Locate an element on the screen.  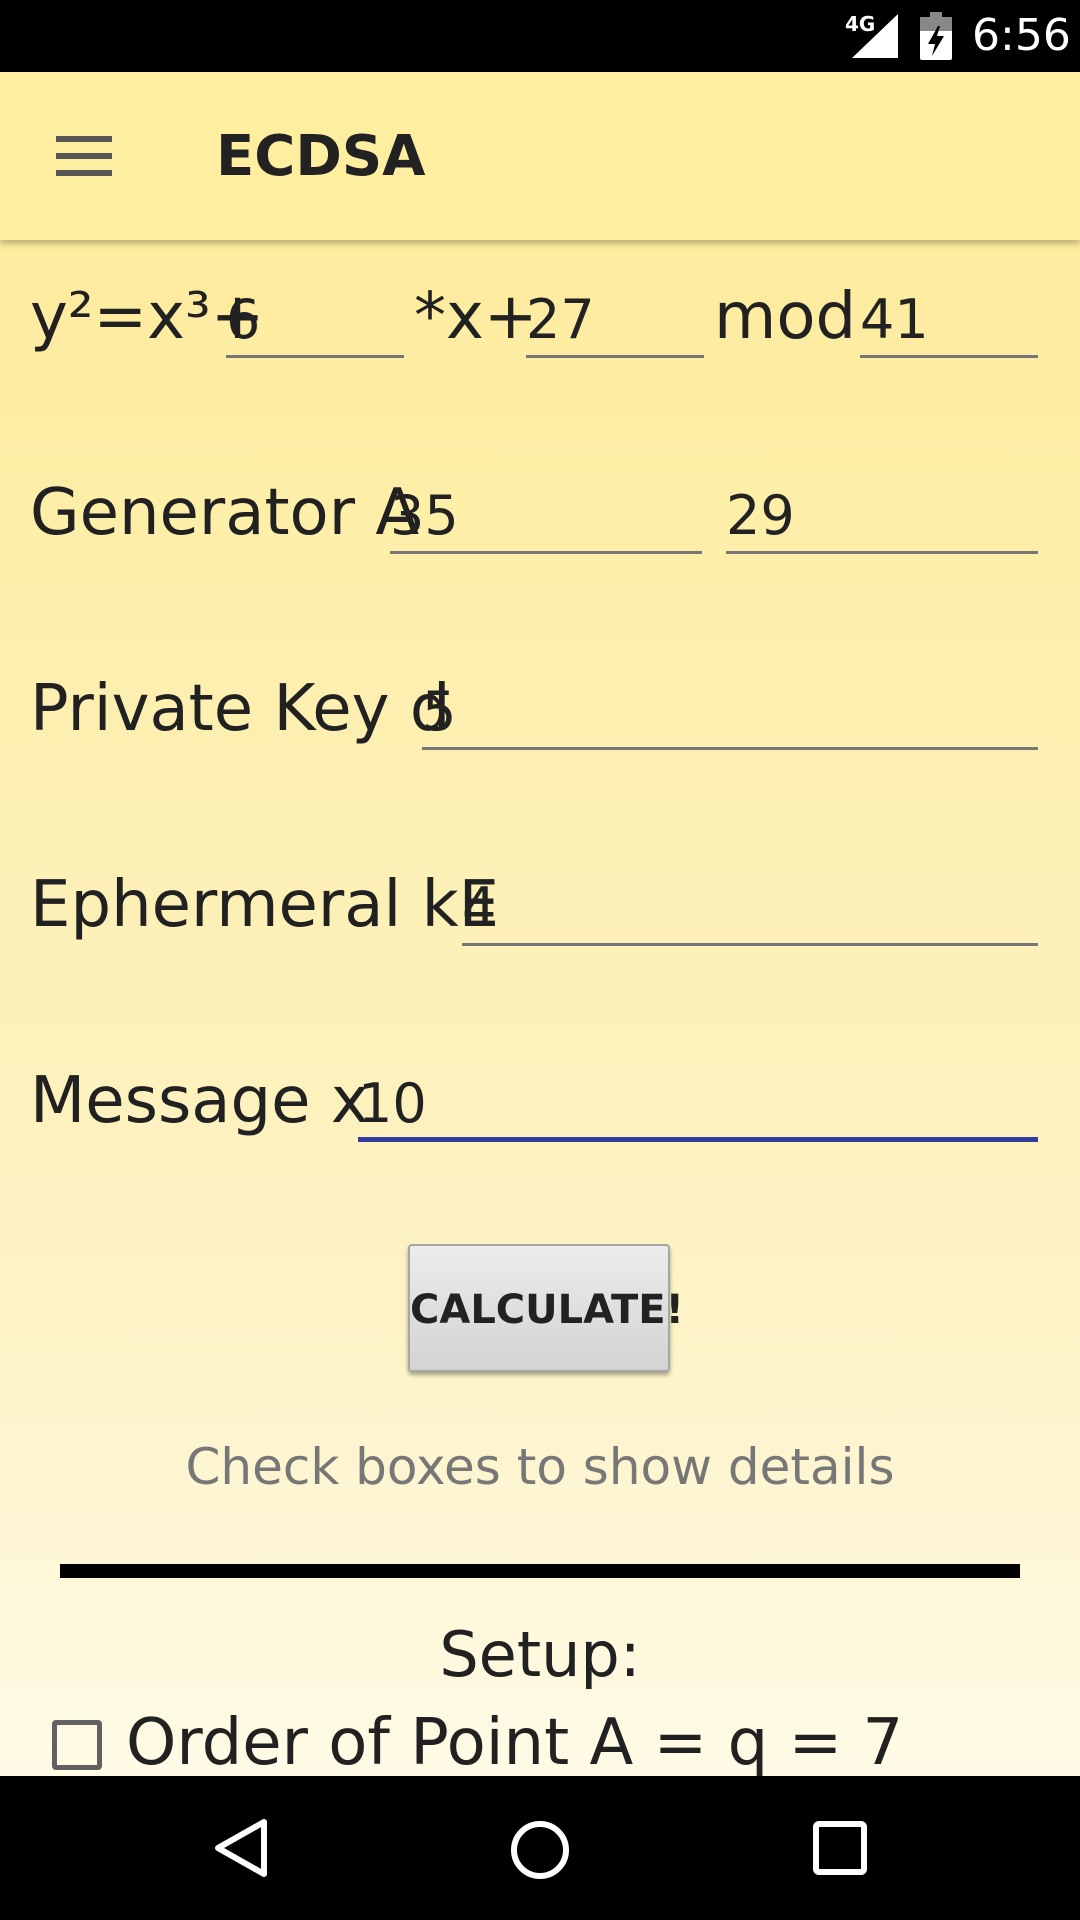
menu-icon is located at coordinates (84, 156).